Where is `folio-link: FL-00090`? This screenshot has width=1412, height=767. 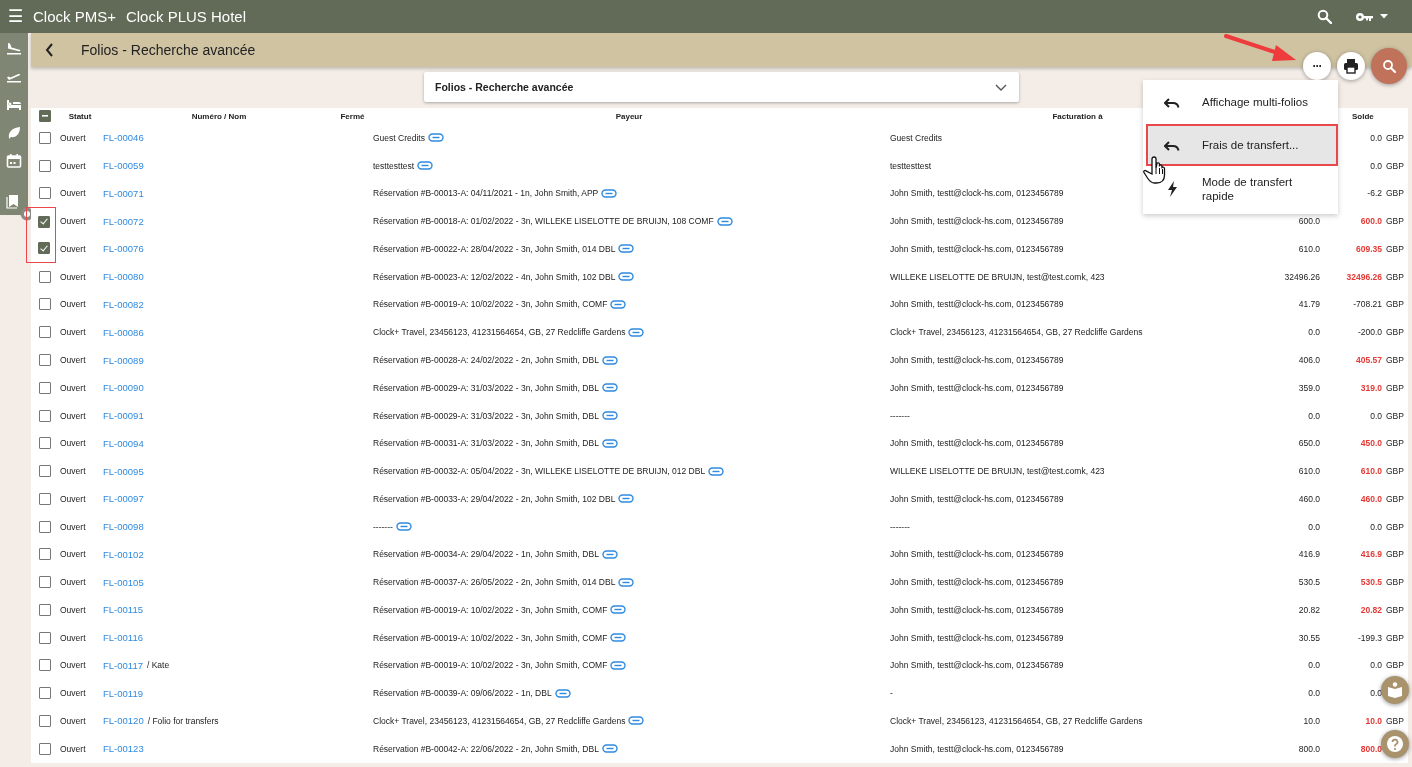 folio-link: FL-00090 is located at coordinates (123, 388).